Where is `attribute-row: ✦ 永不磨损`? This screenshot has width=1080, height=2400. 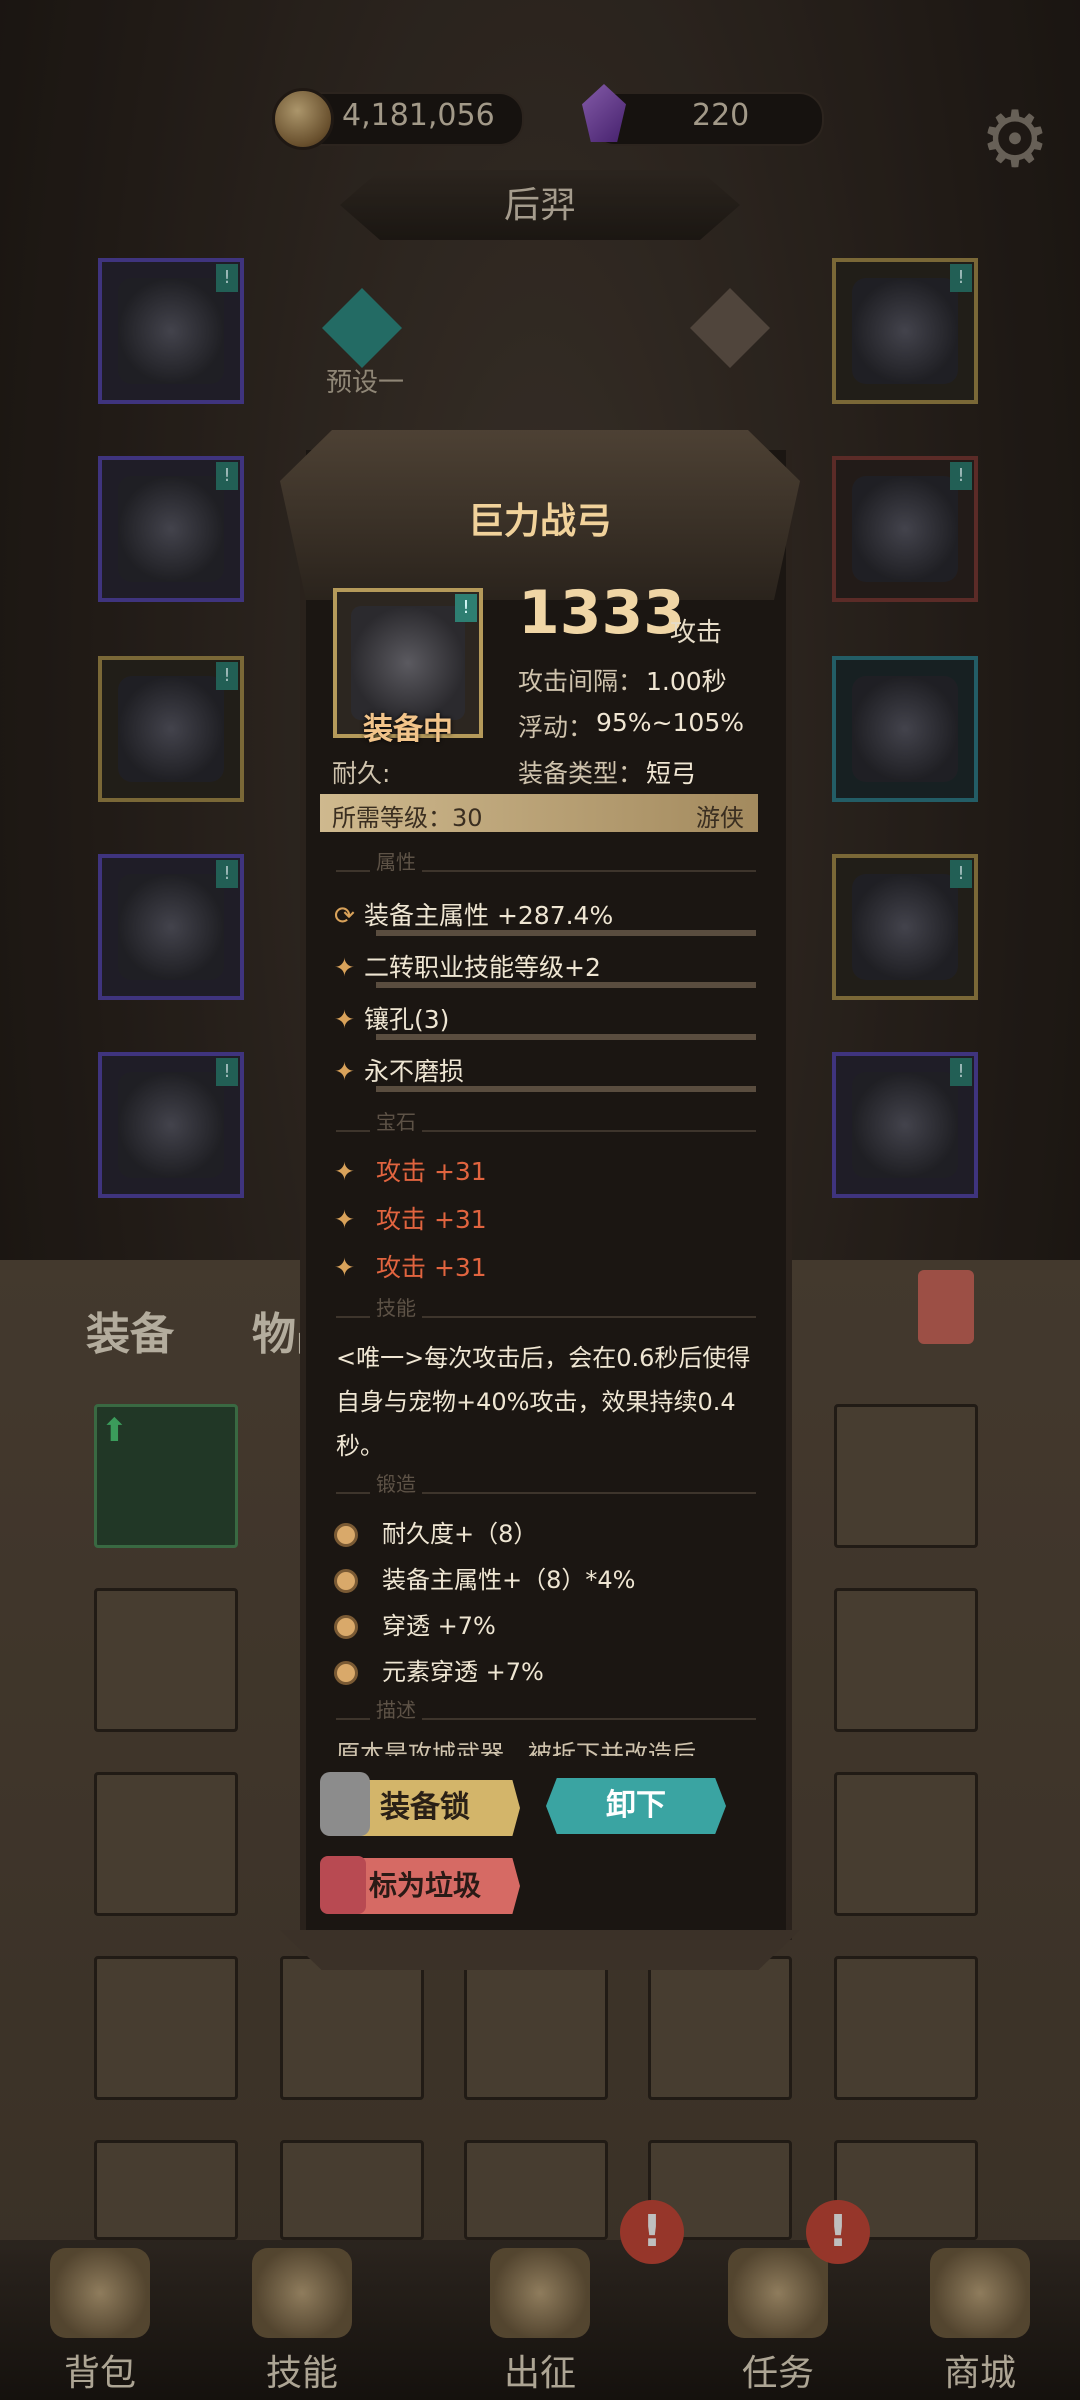 attribute-row: ✦ 永不磨损 is located at coordinates (399, 1070).